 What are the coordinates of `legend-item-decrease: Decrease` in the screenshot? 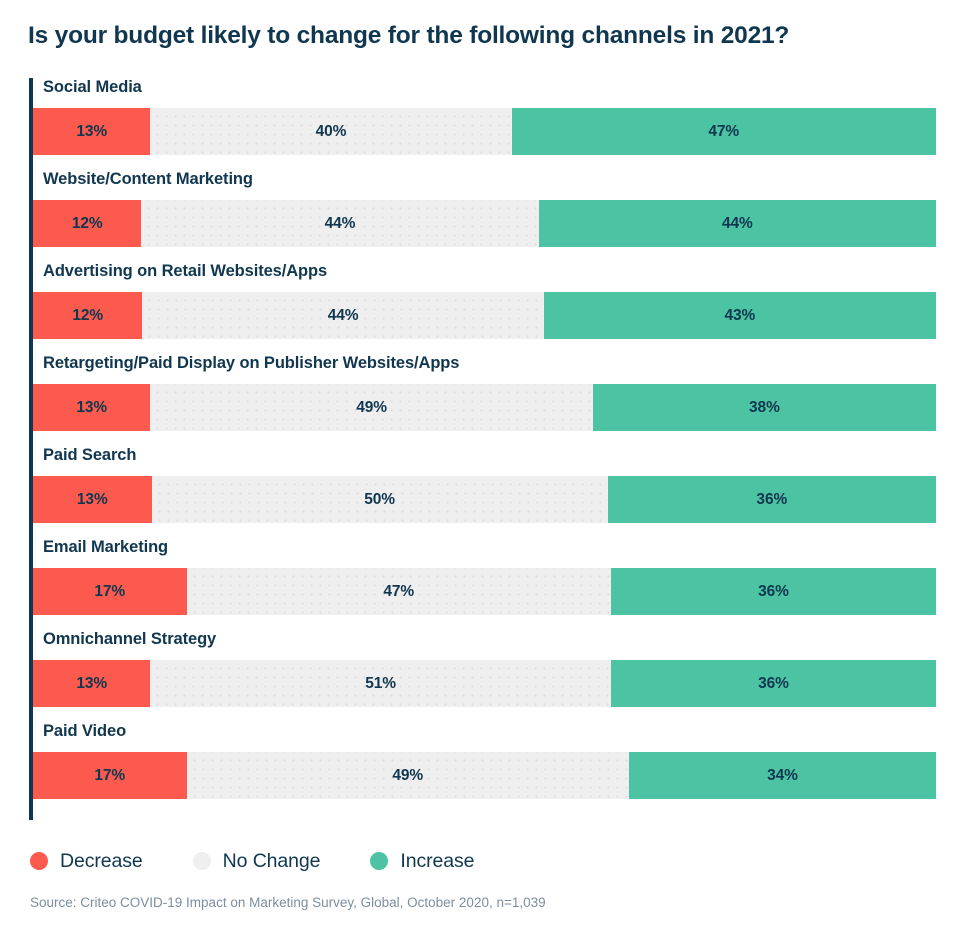 It's located at (86, 861).